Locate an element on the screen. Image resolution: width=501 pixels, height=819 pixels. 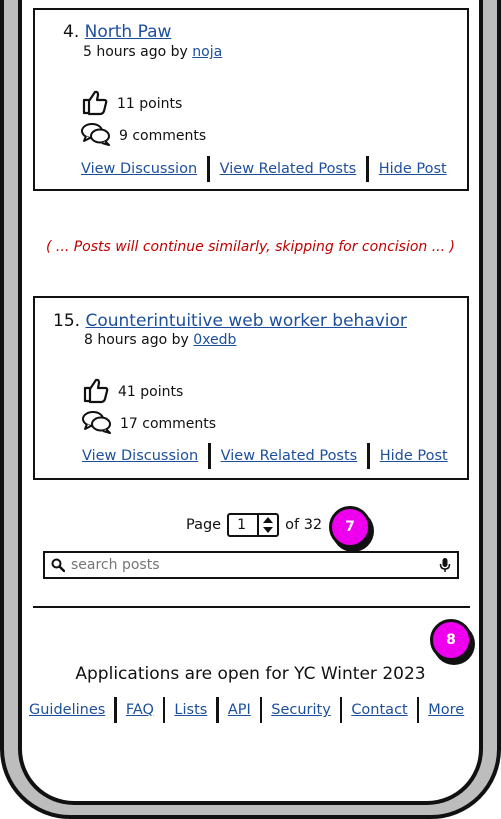
comments-count: 17 comments is located at coordinates (168, 424).